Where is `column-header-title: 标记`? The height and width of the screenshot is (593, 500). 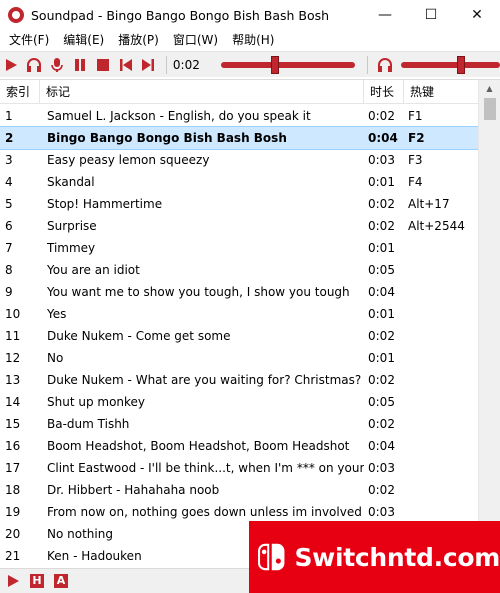 column-header-title: 标记 is located at coordinates (202, 92).